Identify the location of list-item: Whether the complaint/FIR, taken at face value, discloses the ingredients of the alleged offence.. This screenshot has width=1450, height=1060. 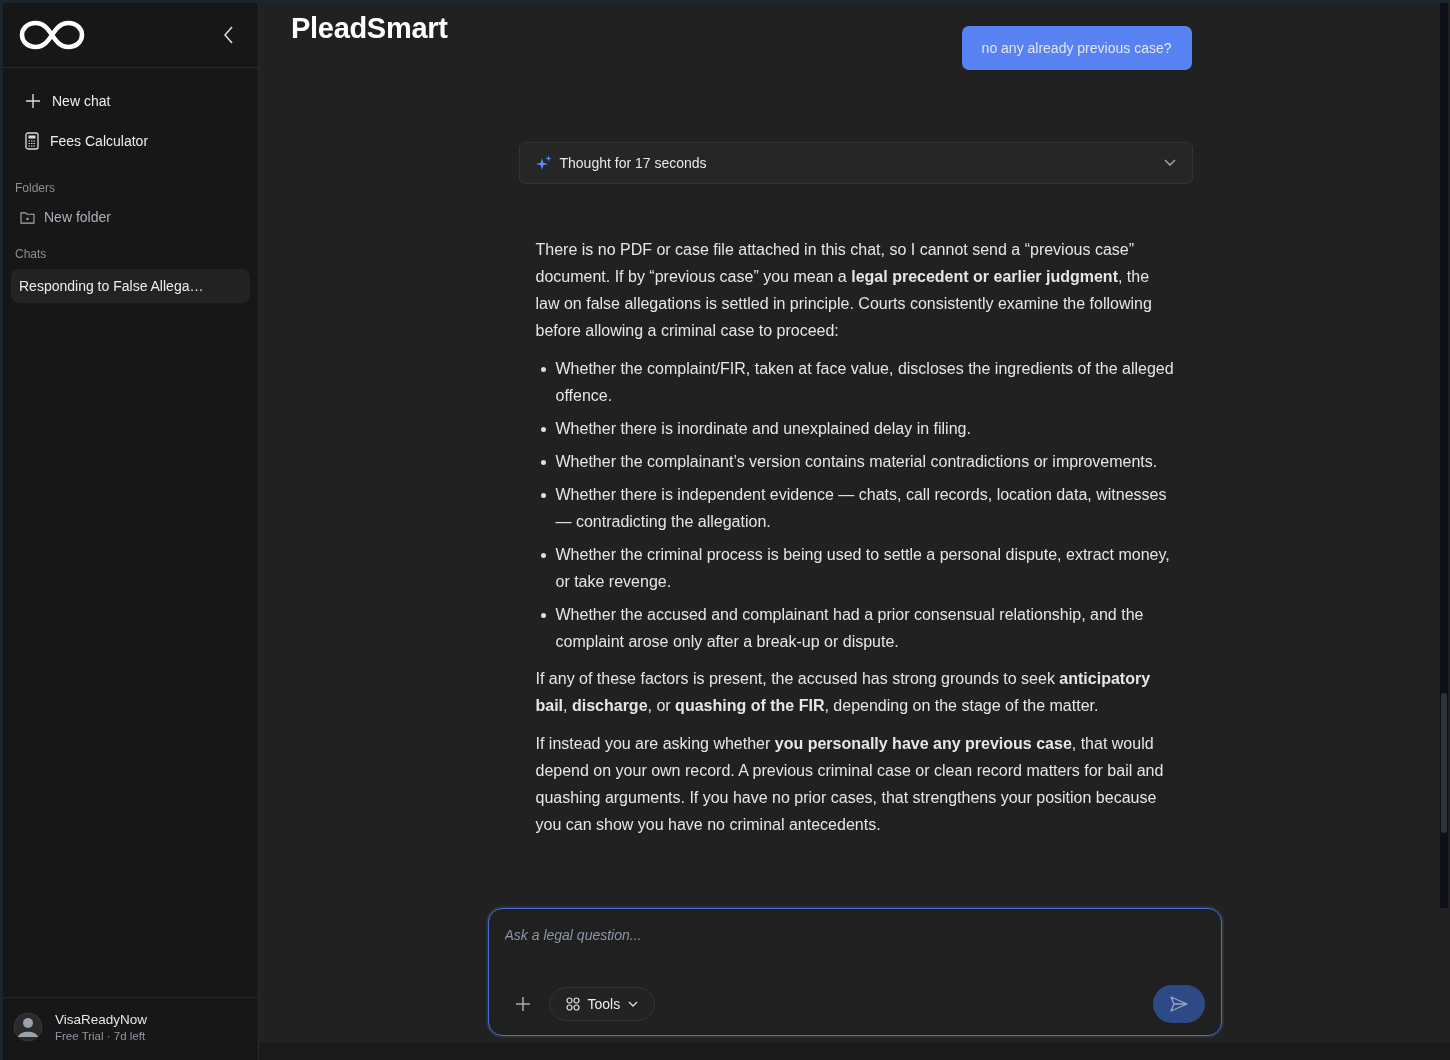
(865, 382).